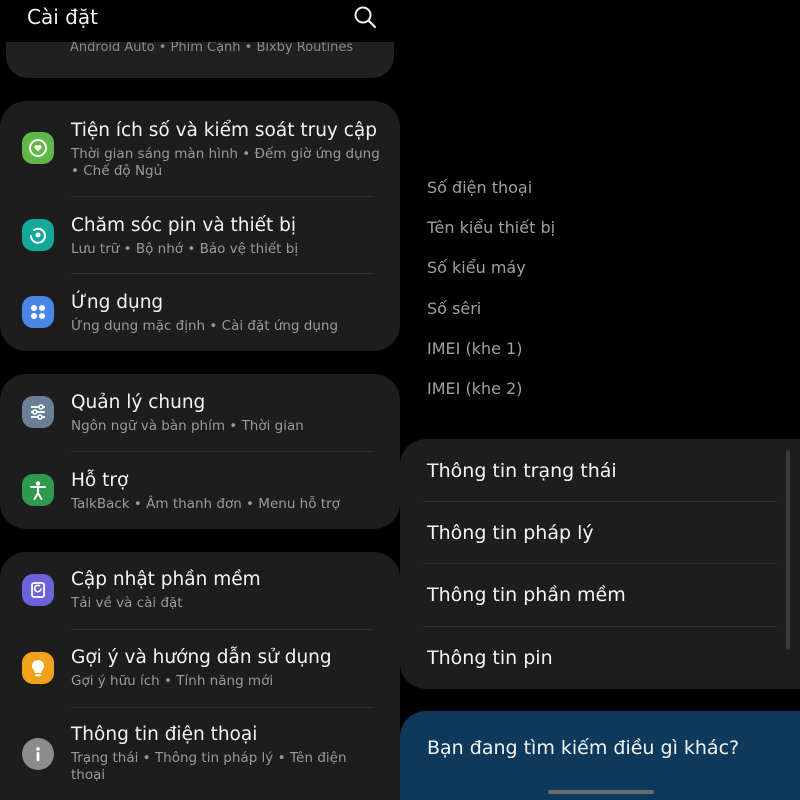 This screenshot has height=800, width=800. Describe the element at coordinates (38, 235) in the screenshot. I see `device-care-icon` at that location.